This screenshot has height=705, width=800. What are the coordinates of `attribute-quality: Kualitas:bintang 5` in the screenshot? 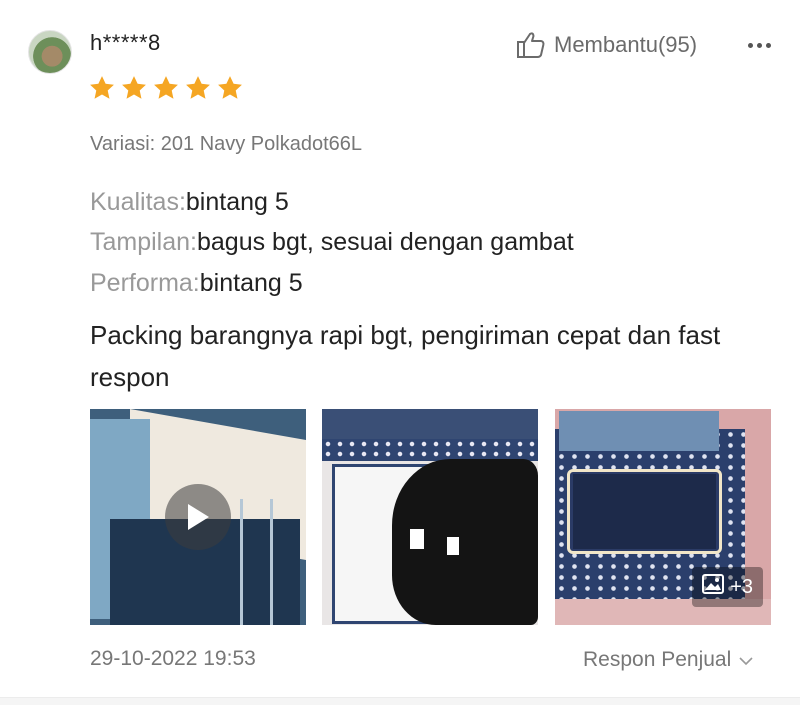 It's located at (189, 202).